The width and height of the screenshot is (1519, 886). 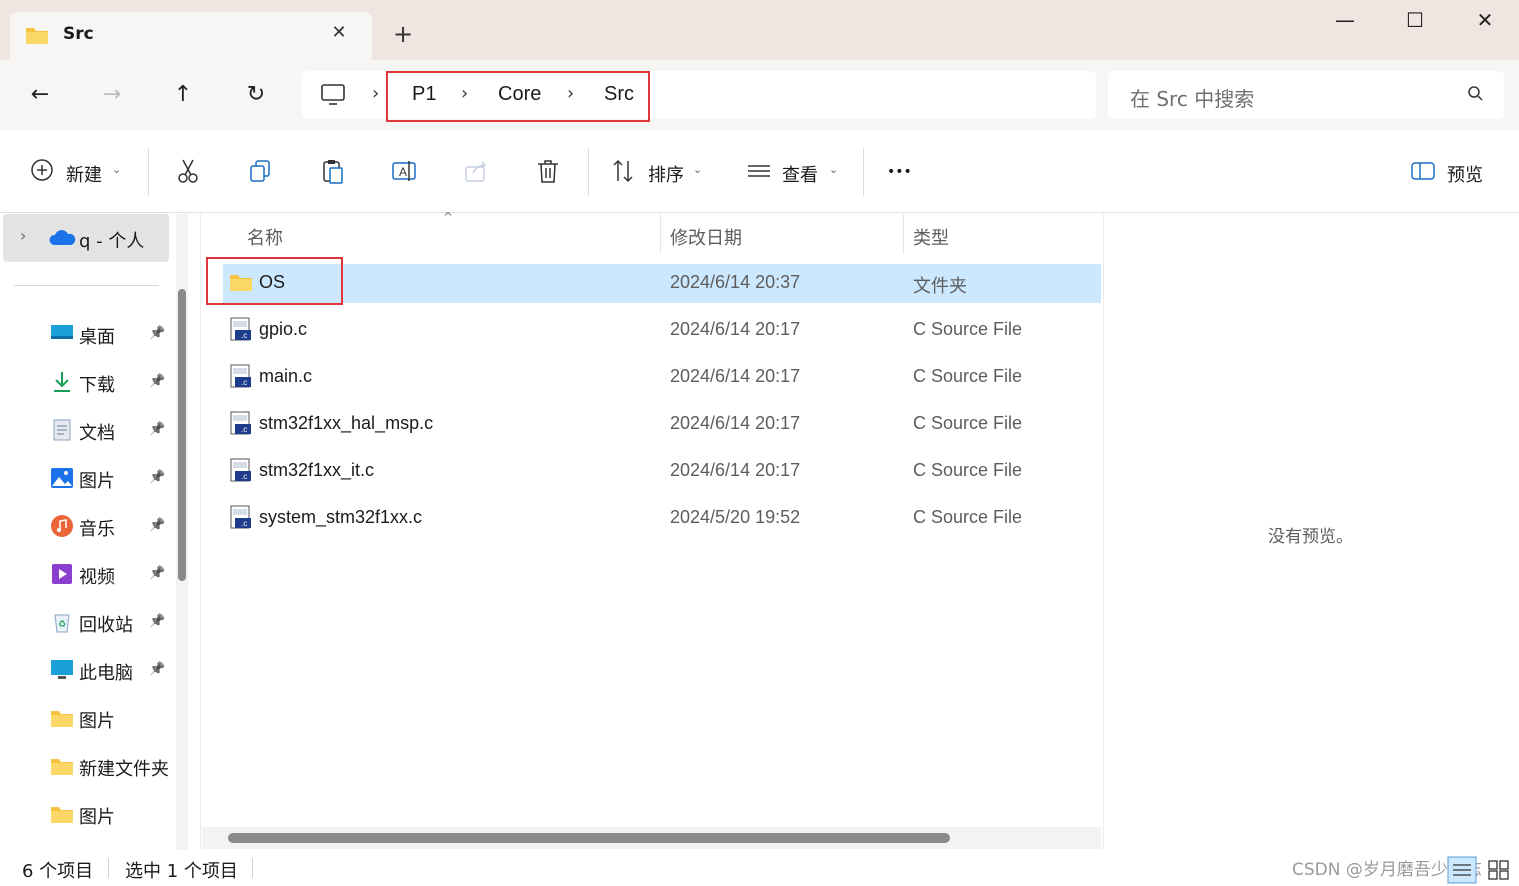 What do you see at coordinates (1476, 94) in the screenshot?
I see `search-icon` at bounding box center [1476, 94].